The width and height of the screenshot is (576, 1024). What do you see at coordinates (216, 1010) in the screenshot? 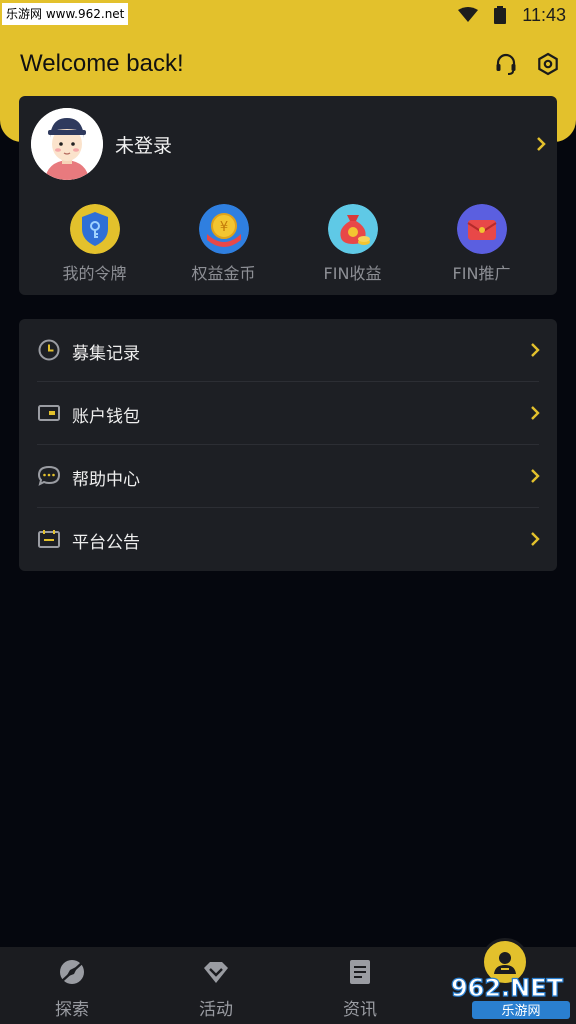
I see `nav-label: 活动` at bounding box center [216, 1010].